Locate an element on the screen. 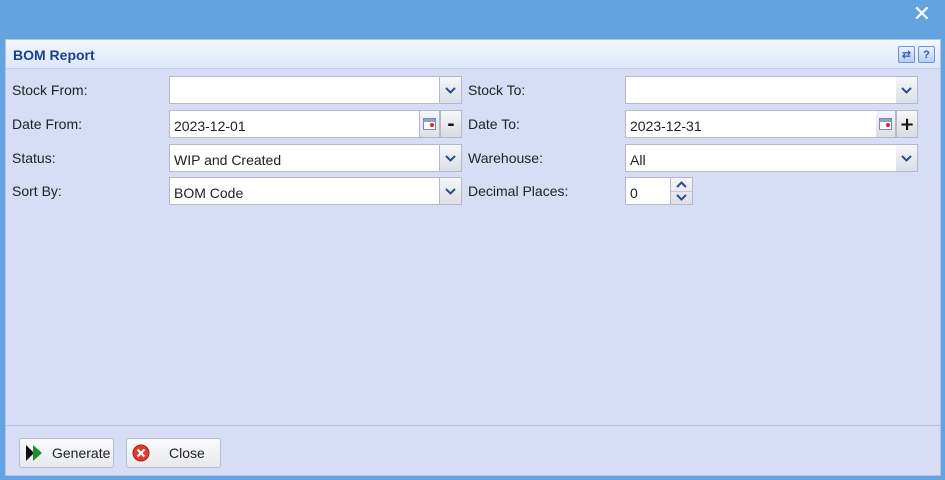  warehouse-select: All is located at coordinates (761, 158).